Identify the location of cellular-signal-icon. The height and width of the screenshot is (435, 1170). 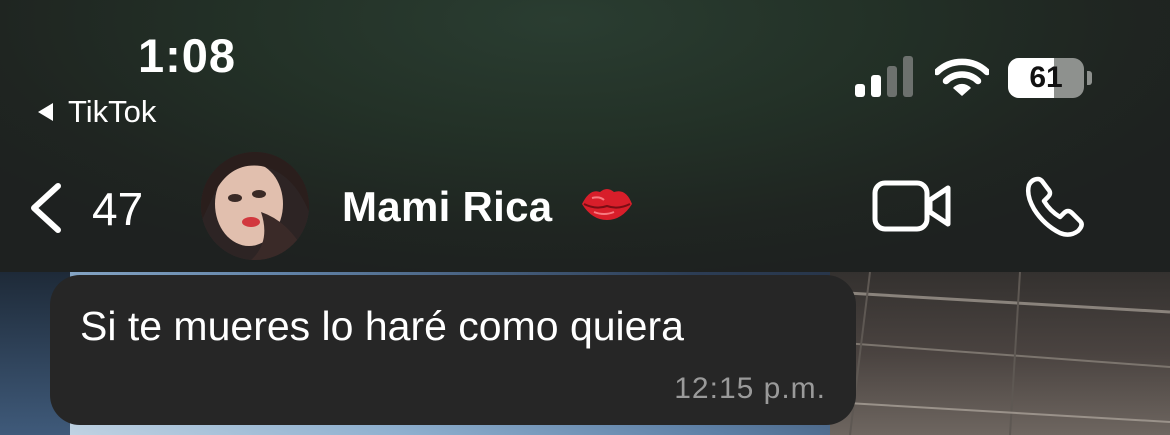
(884, 76).